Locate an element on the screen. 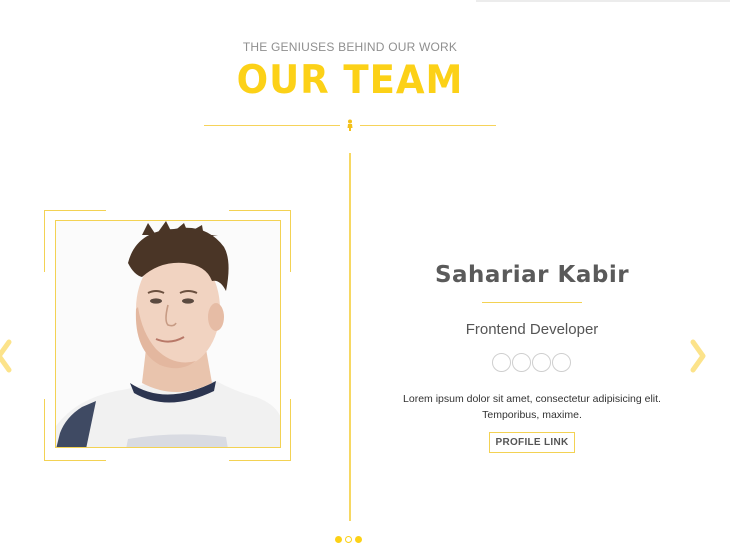  prev-arrow-button is located at coordinates (7, 356).